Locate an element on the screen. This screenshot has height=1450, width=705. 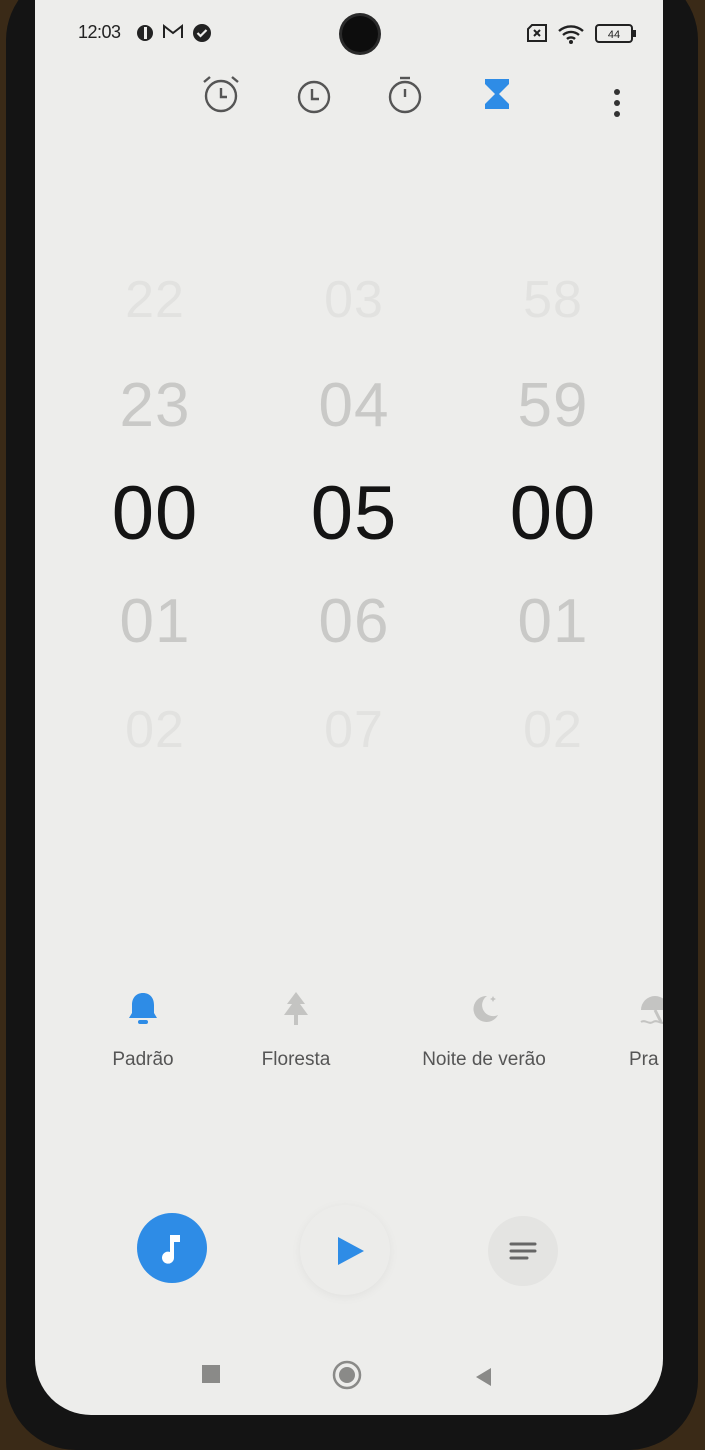
sound-label-noite-de-verao: Noite de verão is located at coordinates (484, 1059).